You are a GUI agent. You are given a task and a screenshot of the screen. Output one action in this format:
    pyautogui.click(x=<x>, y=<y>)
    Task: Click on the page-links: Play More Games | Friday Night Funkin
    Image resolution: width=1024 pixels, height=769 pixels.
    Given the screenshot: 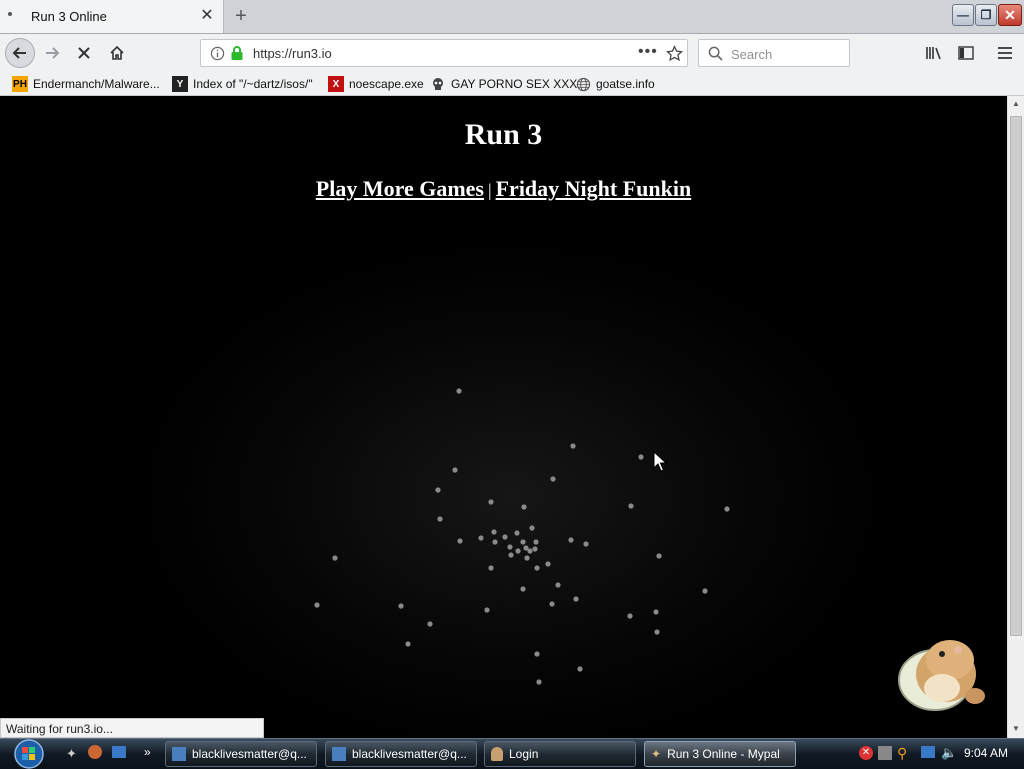 What is the action you would take?
    pyautogui.click(x=503, y=189)
    